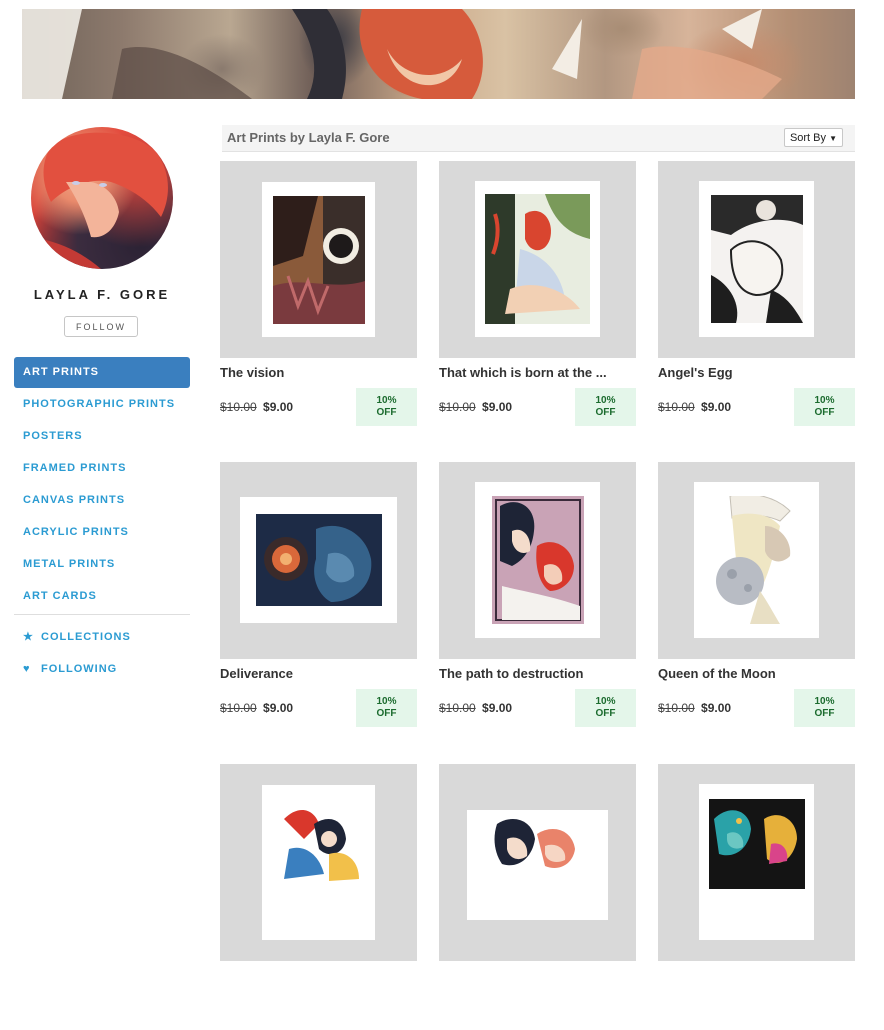 The image size is (884, 1030). I want to click on artist-avatar, so click(102, 198).